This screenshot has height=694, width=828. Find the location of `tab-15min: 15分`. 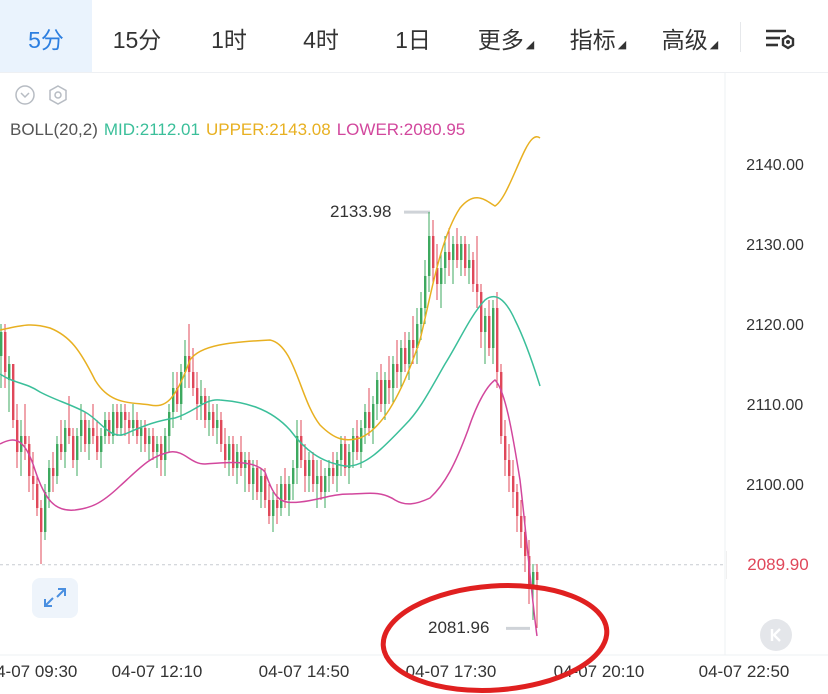

tab-15min: 15分 is located at coordinates (137, 36).